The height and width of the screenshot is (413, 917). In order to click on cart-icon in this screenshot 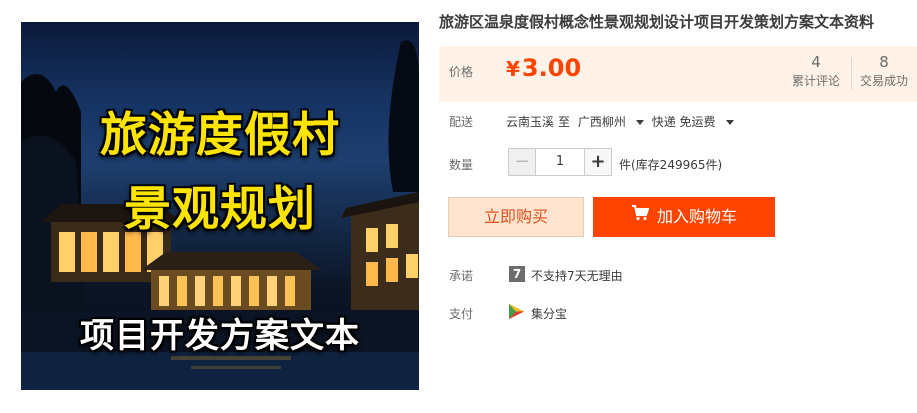, I will do `click(640, 216)`.